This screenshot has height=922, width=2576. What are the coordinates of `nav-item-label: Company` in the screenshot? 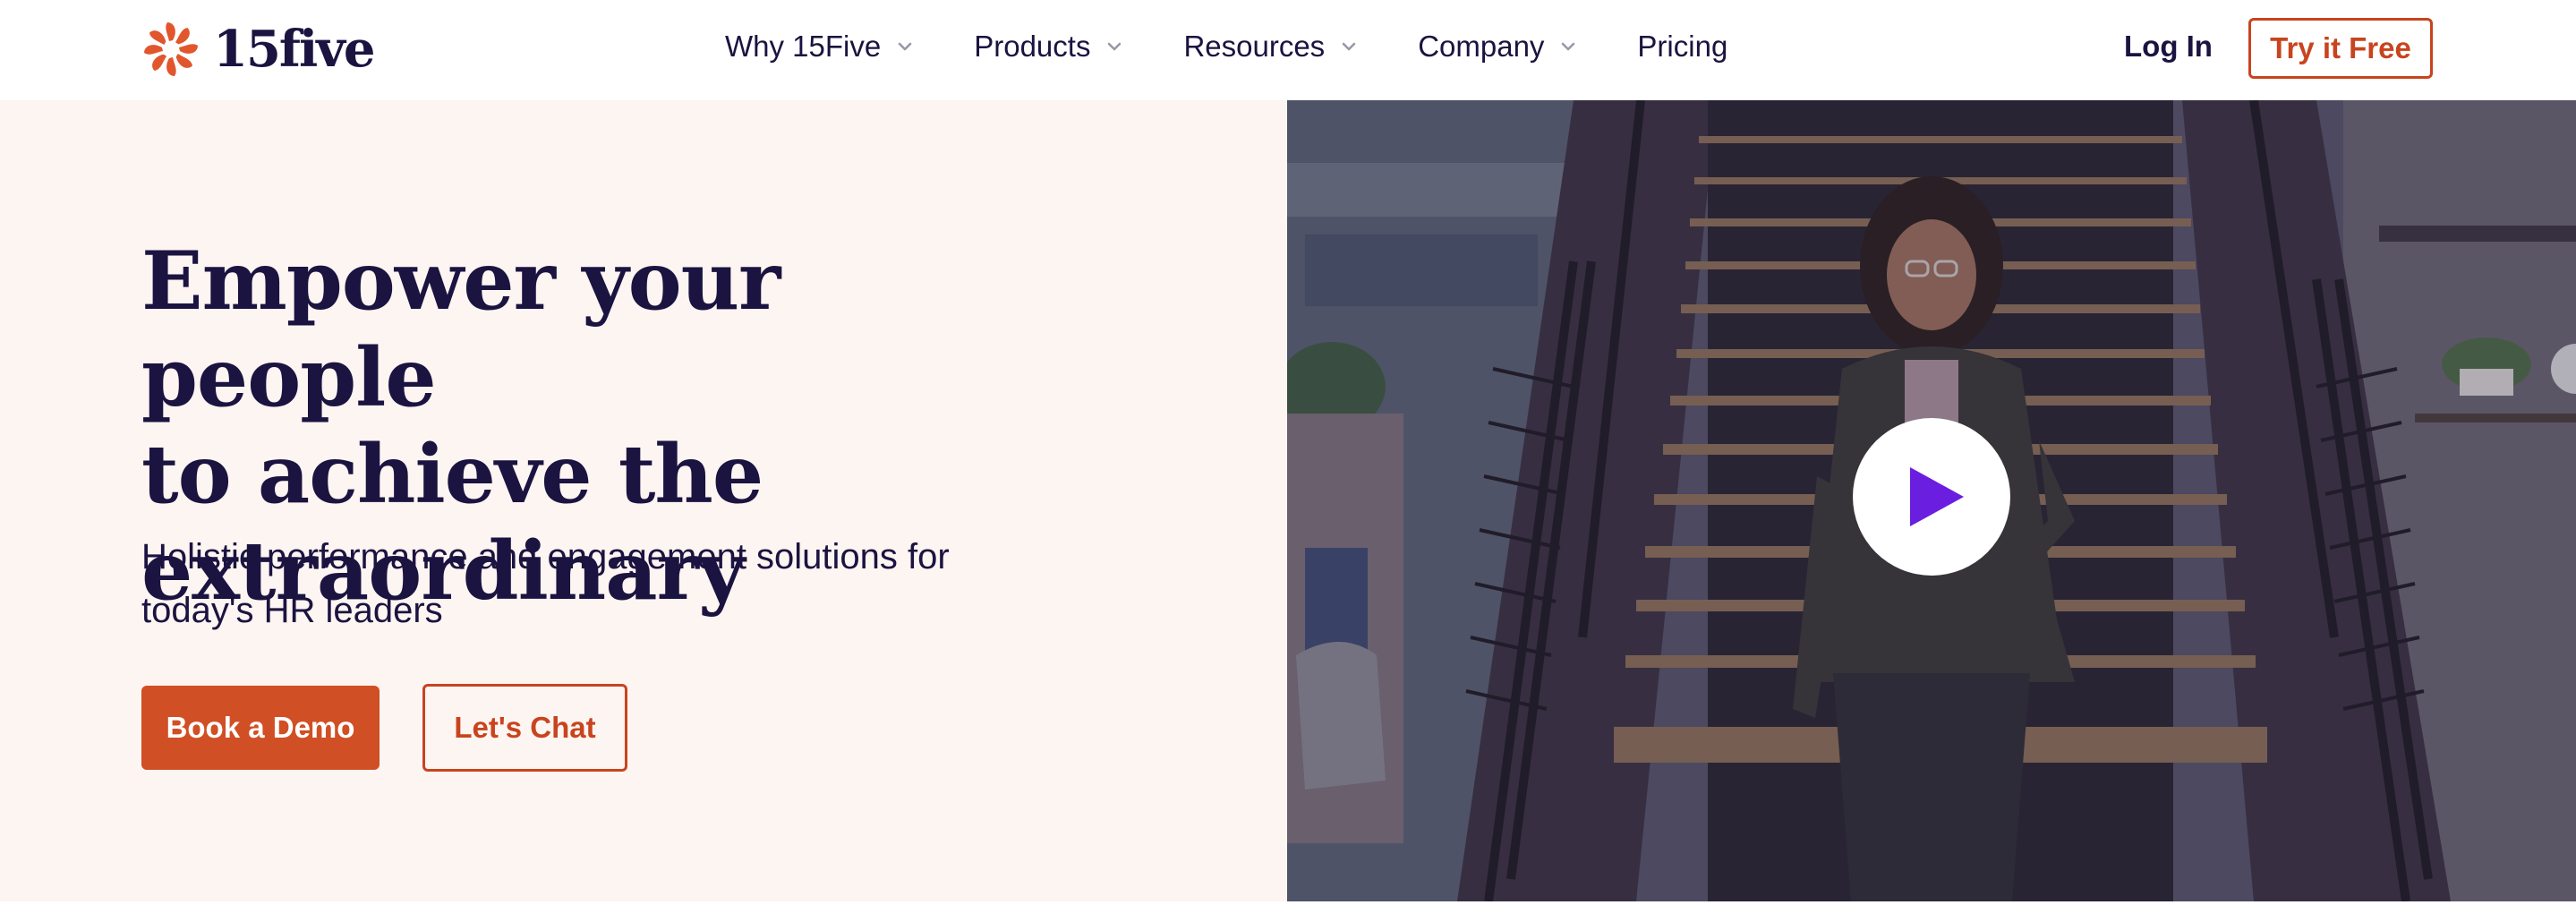 It's located at (1481, 46).